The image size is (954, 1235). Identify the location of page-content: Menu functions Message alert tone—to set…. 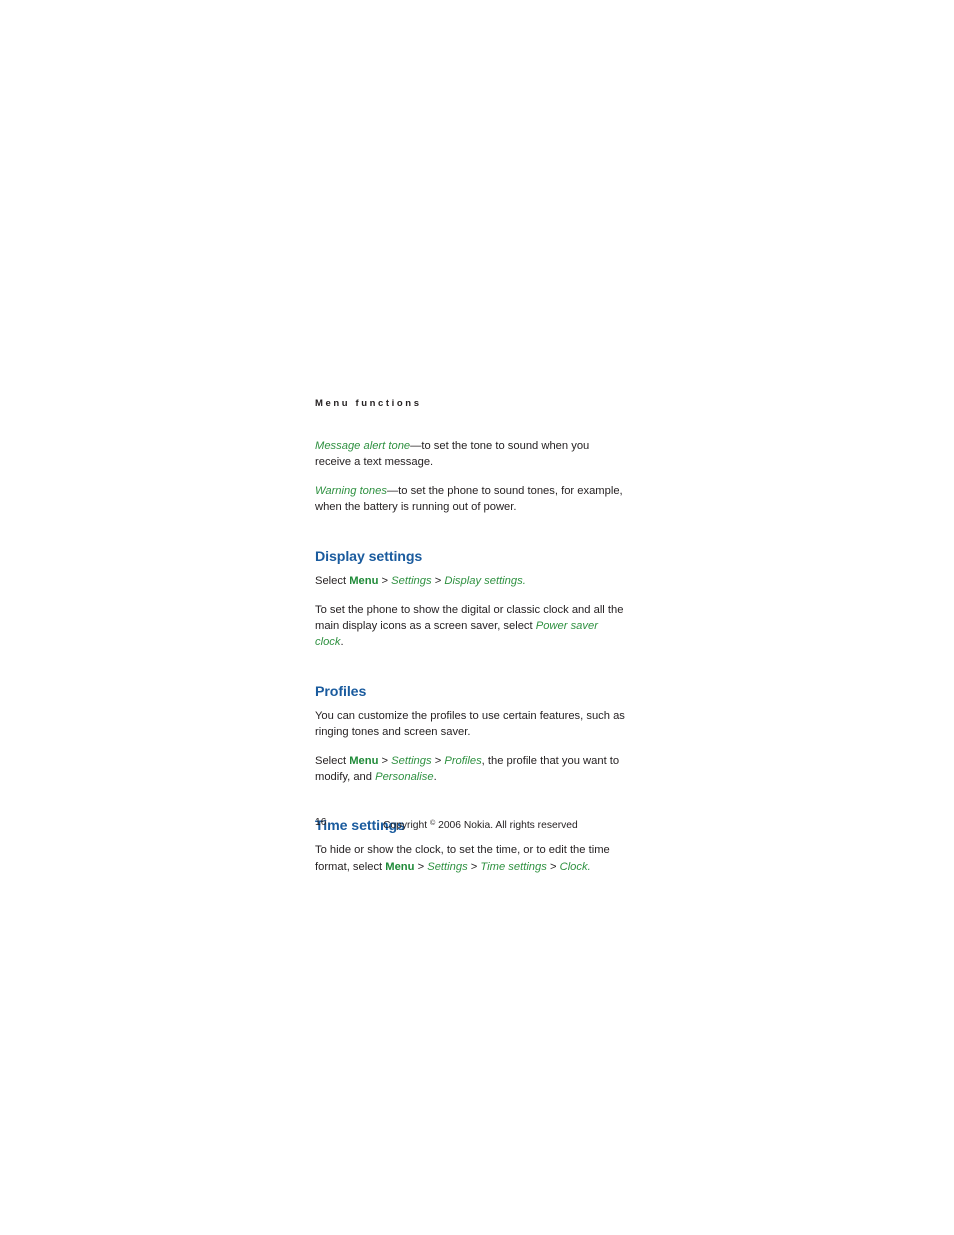
(471, 642).